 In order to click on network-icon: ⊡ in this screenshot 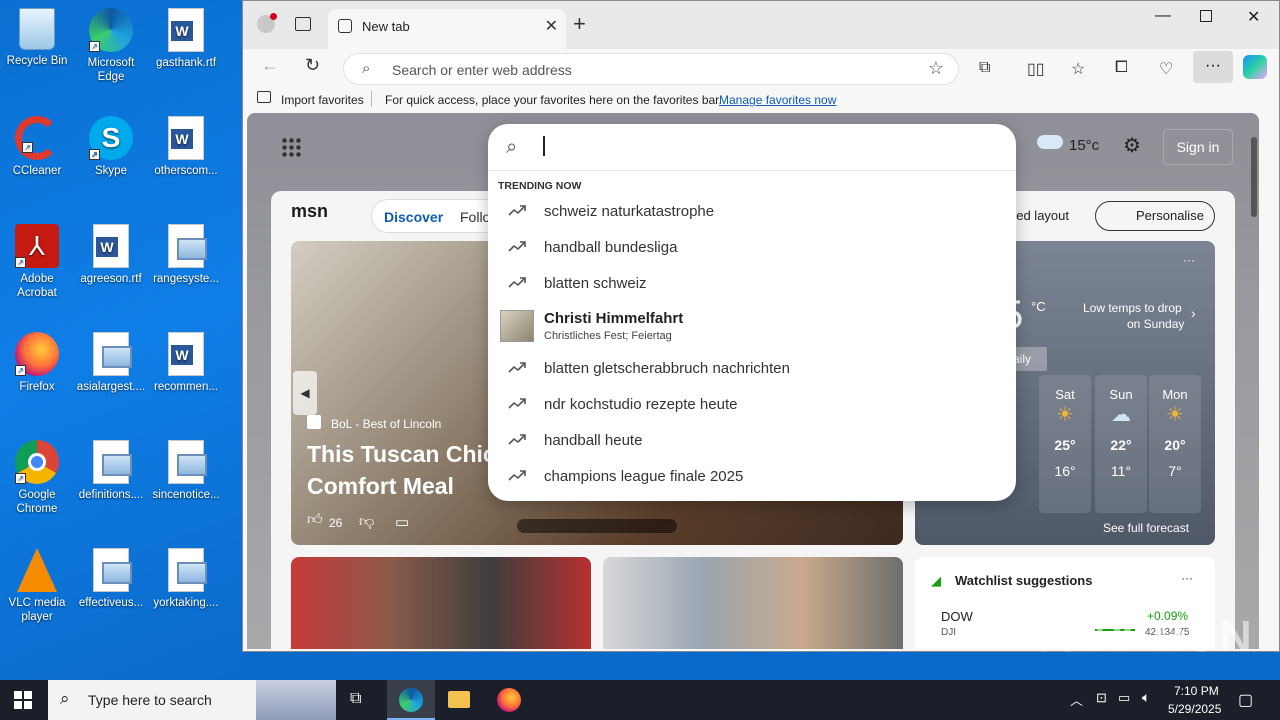, I will do `click(1101, 698)`.